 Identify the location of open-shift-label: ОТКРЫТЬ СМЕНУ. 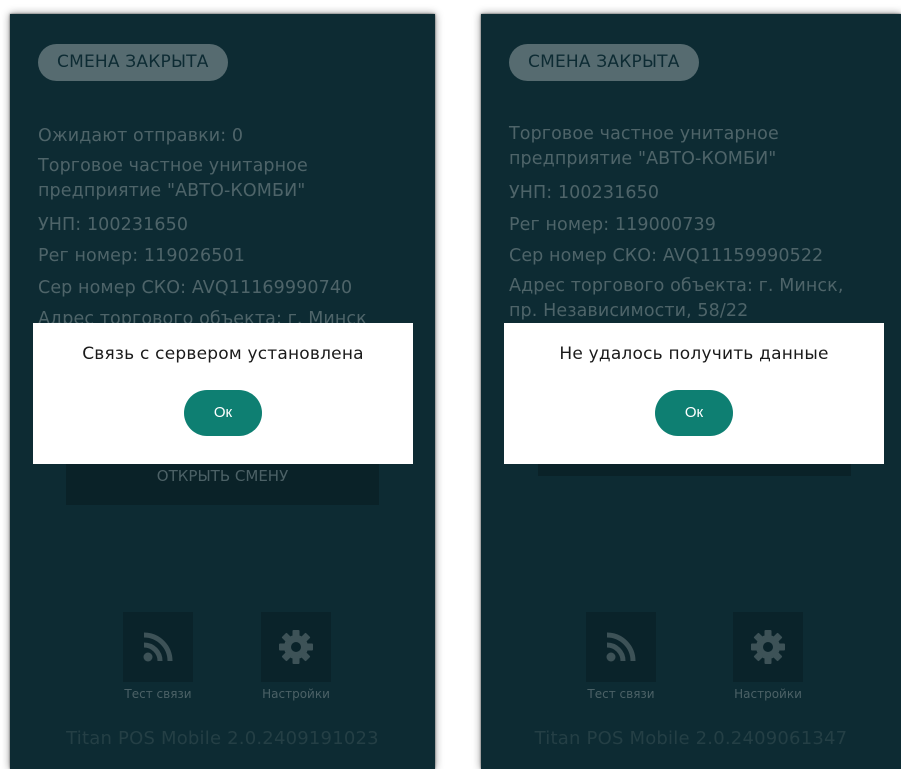
(222, 476).